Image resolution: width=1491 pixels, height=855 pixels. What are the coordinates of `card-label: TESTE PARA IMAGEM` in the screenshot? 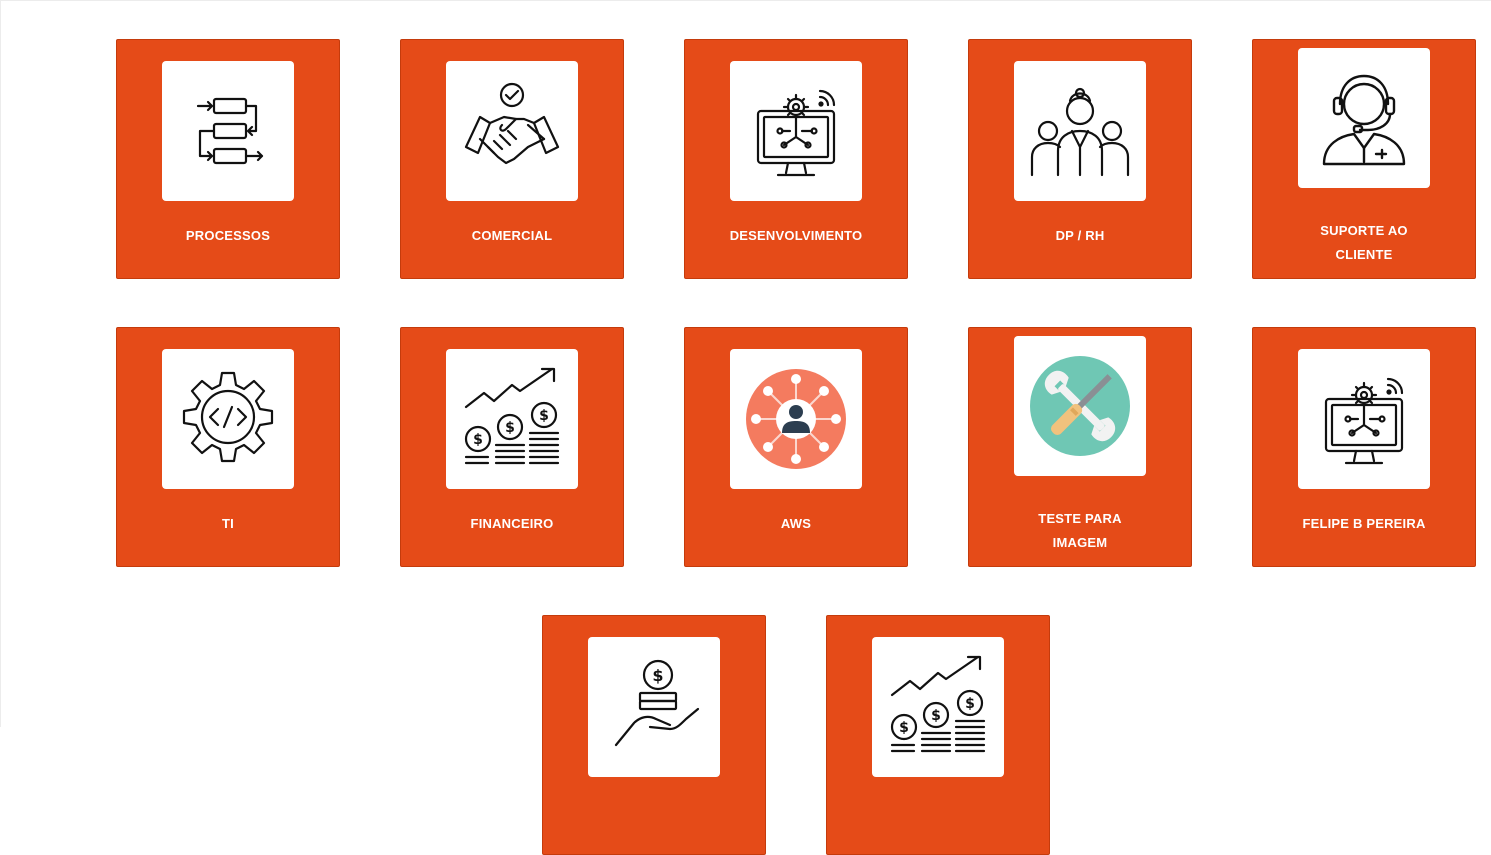 It's located at (1080, 530).